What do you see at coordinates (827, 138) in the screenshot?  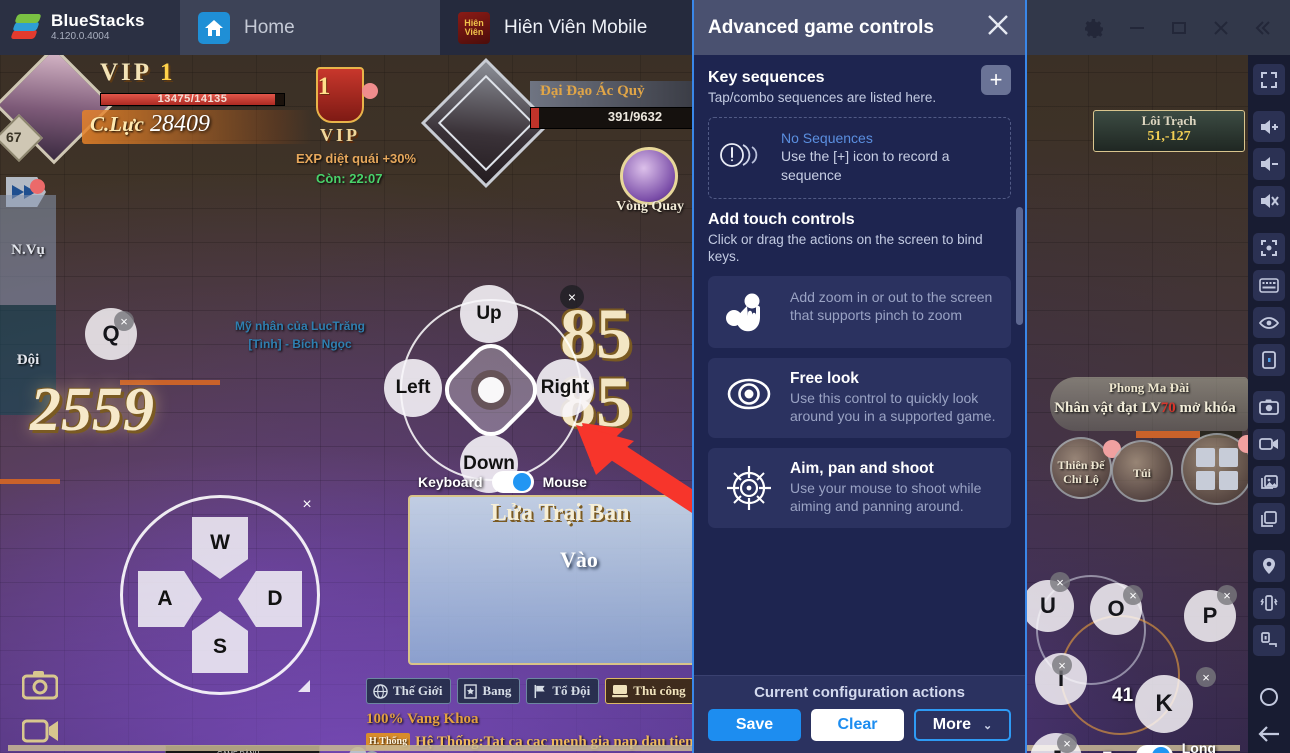 I see `key-sequences-empty-title: No Sequences` at bounding box center [827, 138].